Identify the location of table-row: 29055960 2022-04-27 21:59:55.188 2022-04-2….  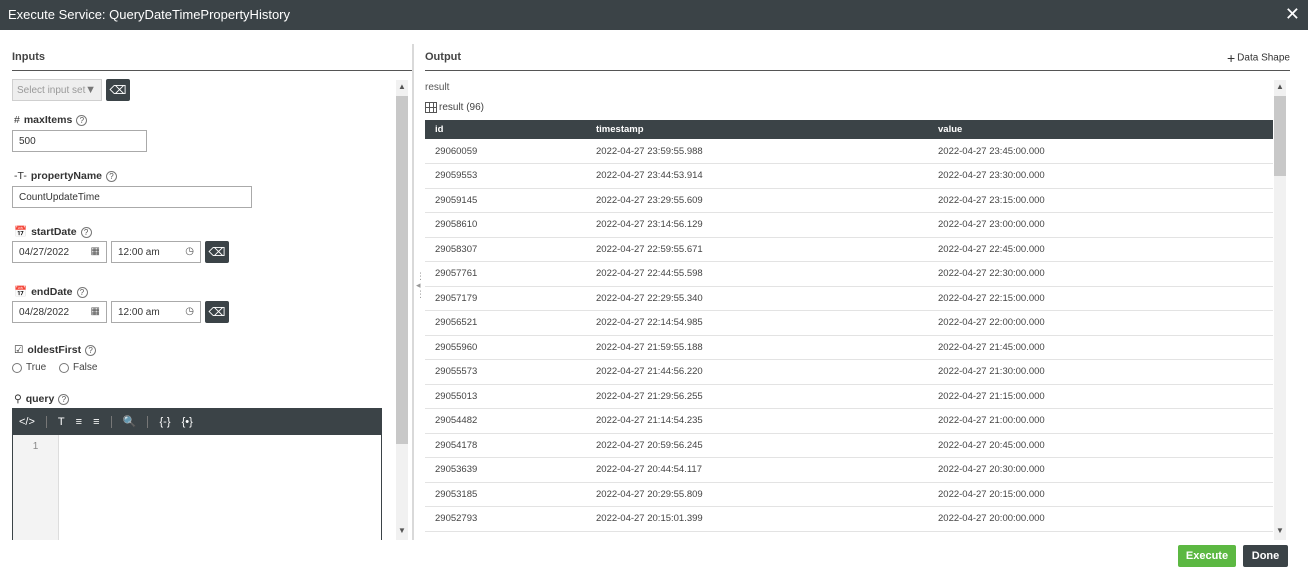
(849, 347).